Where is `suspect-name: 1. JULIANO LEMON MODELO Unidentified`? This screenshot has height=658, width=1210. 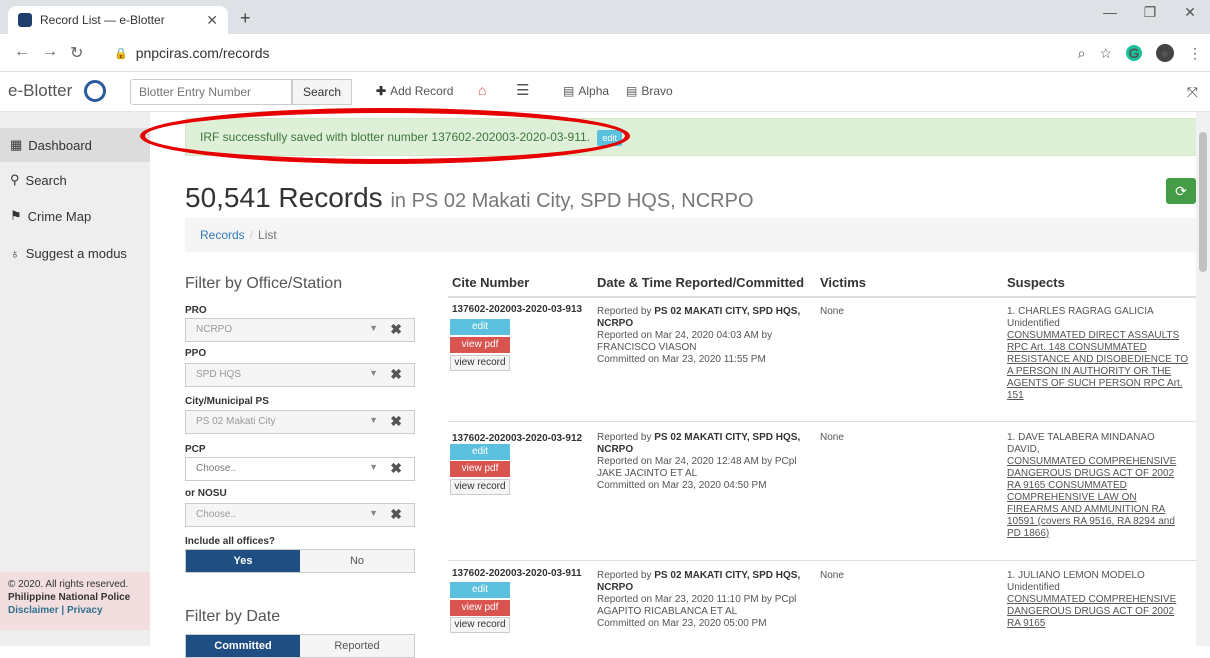
suspect-name: 1. JULIANO LEMON MODELO Unidentified is located at coordinates (1076, 581).